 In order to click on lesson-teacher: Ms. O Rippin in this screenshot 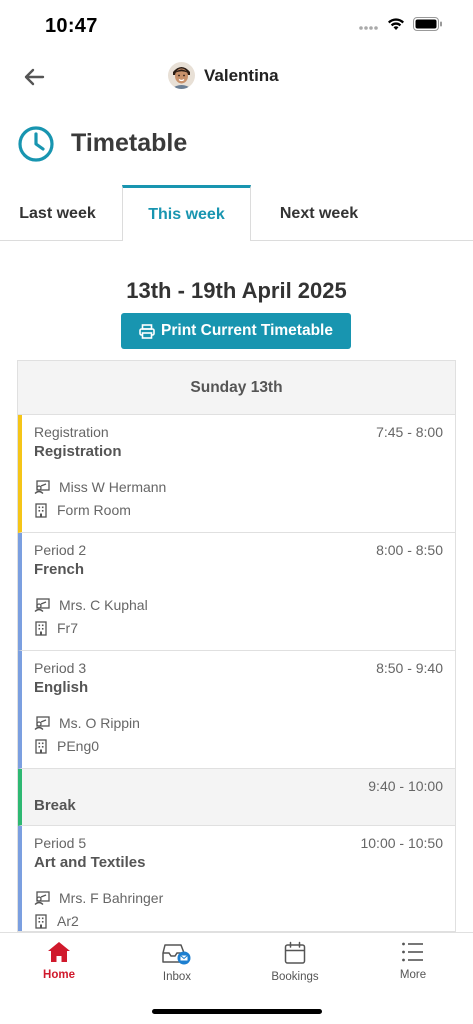, I will do `click(87, 723)`.